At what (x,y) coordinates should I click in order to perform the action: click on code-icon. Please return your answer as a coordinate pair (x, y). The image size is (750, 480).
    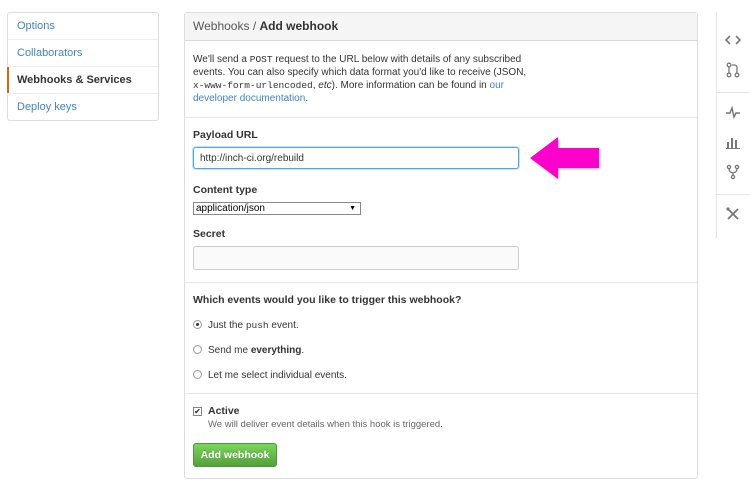
    Looking at the image, I should click on (733, 40).